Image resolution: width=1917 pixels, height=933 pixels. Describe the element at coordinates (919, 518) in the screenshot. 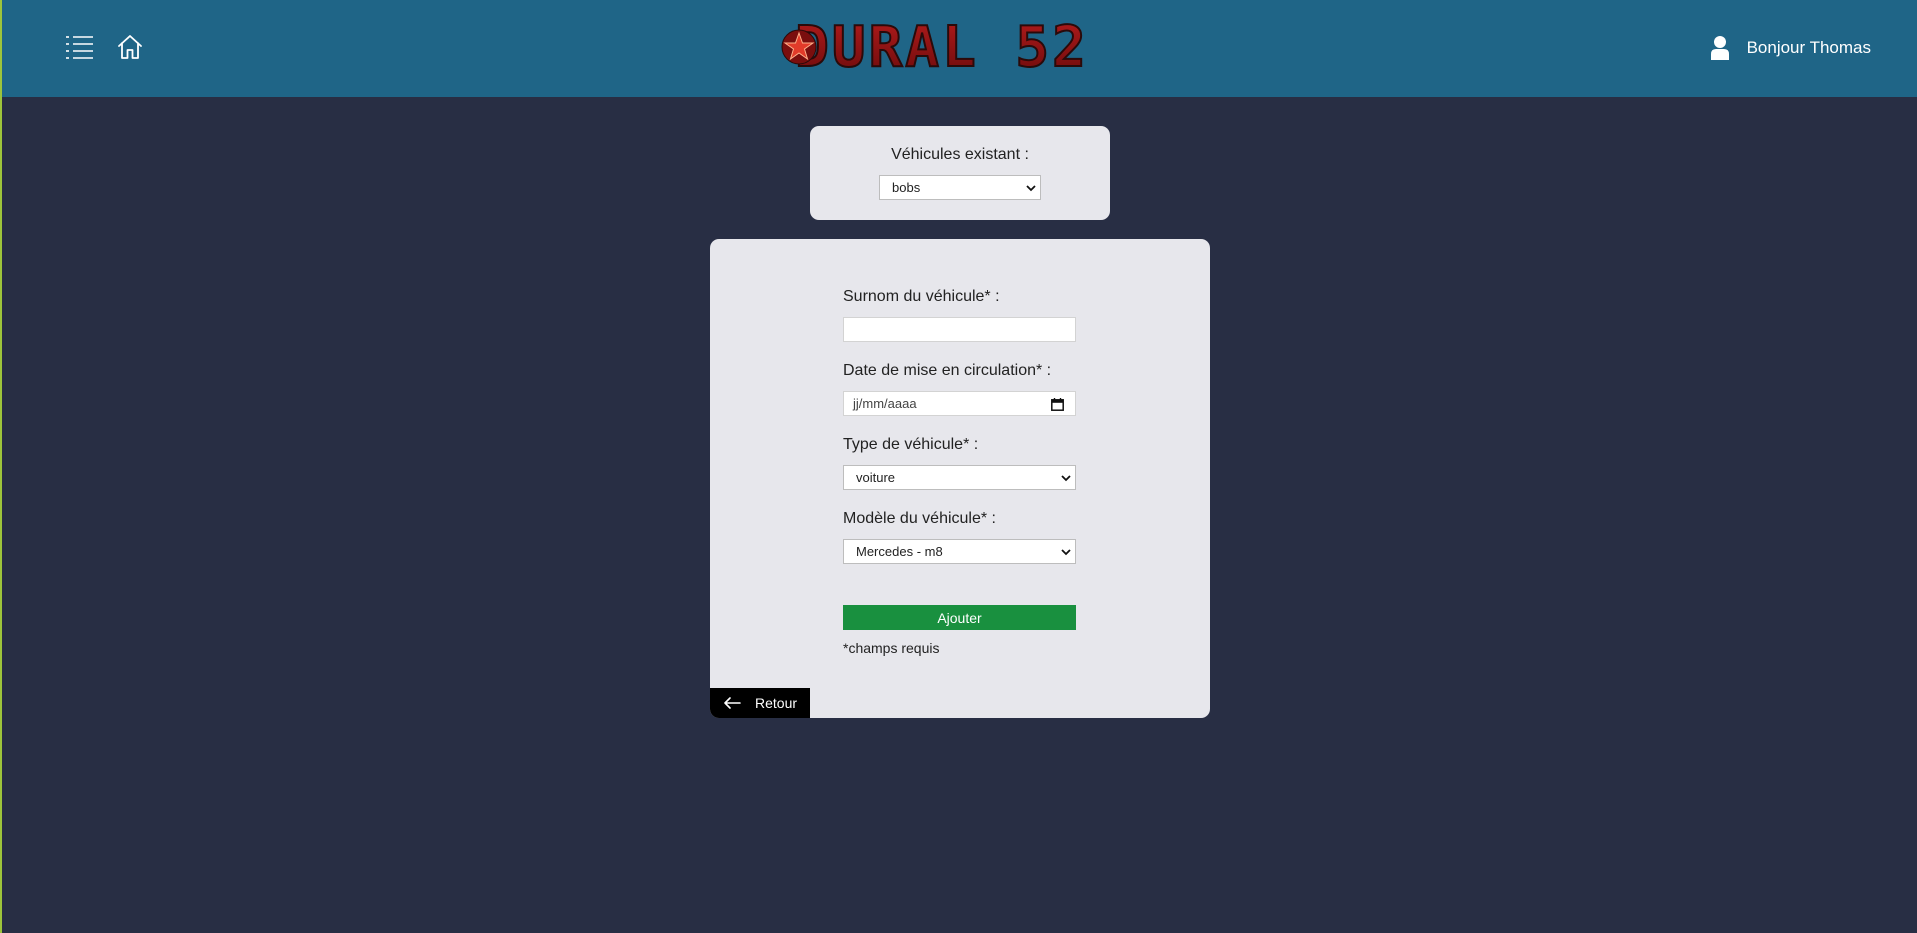

I see `model-label: Modèle du véhicule* :` at that location.